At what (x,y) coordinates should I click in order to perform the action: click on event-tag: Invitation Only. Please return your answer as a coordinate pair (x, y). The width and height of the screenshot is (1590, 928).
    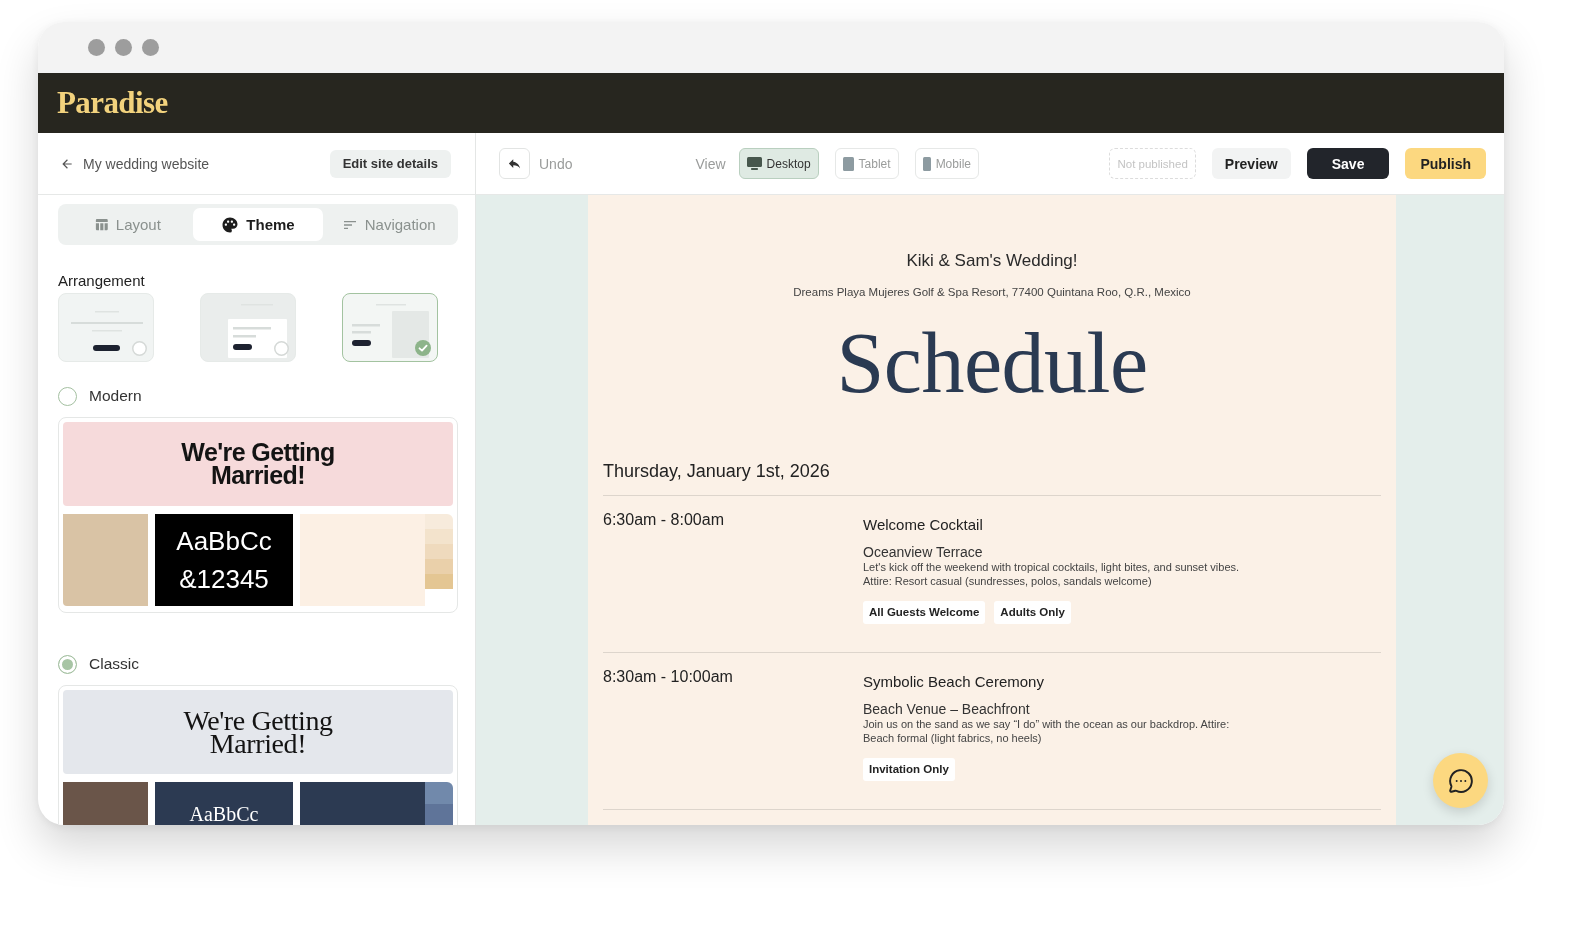
    Looking at the image, I should click on (909, 769).